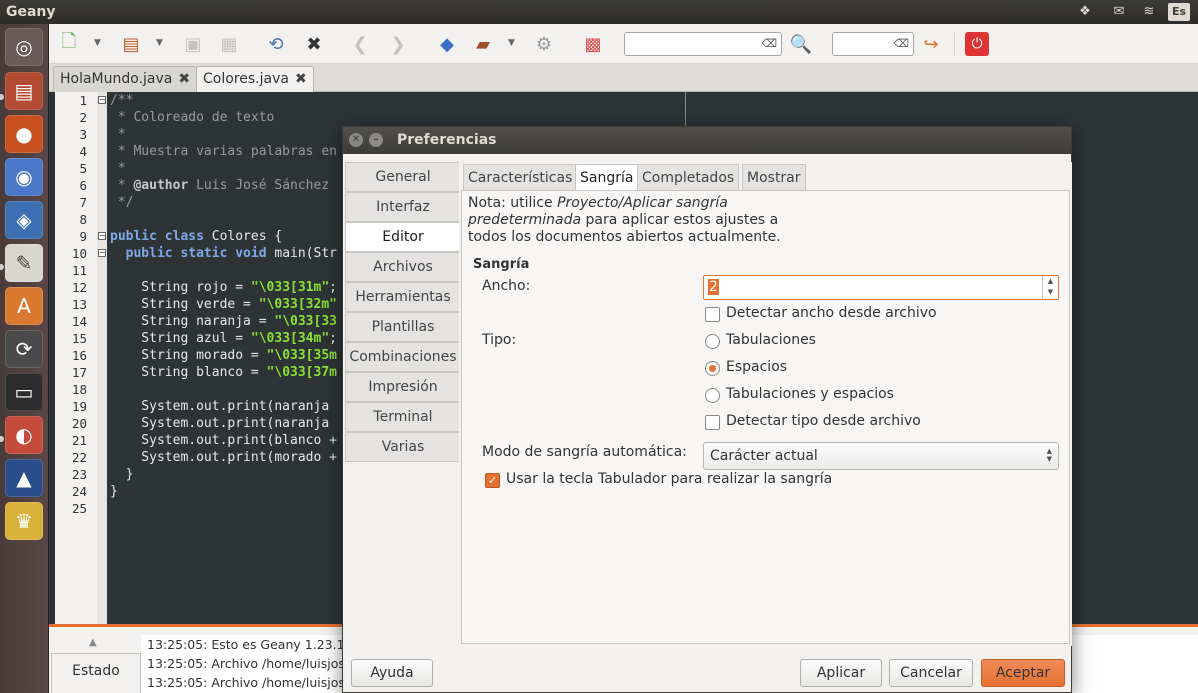  I want to click on tab-colores: Colores.java ✖, so click(255, 79).